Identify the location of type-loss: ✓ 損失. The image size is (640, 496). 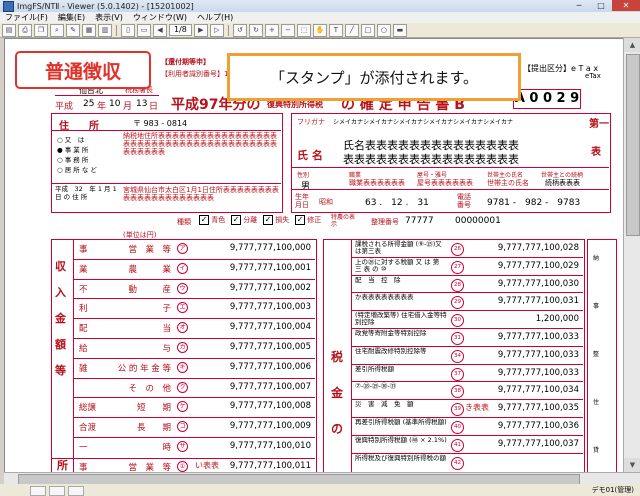
(276, 220).